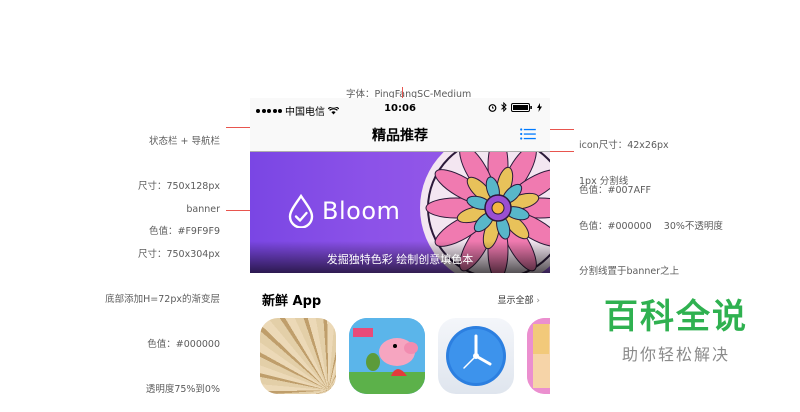  What do you see at coordinates (504, 107) in the screenshot?
I see `bluetooth-icon` at bounding box center [504, 107].